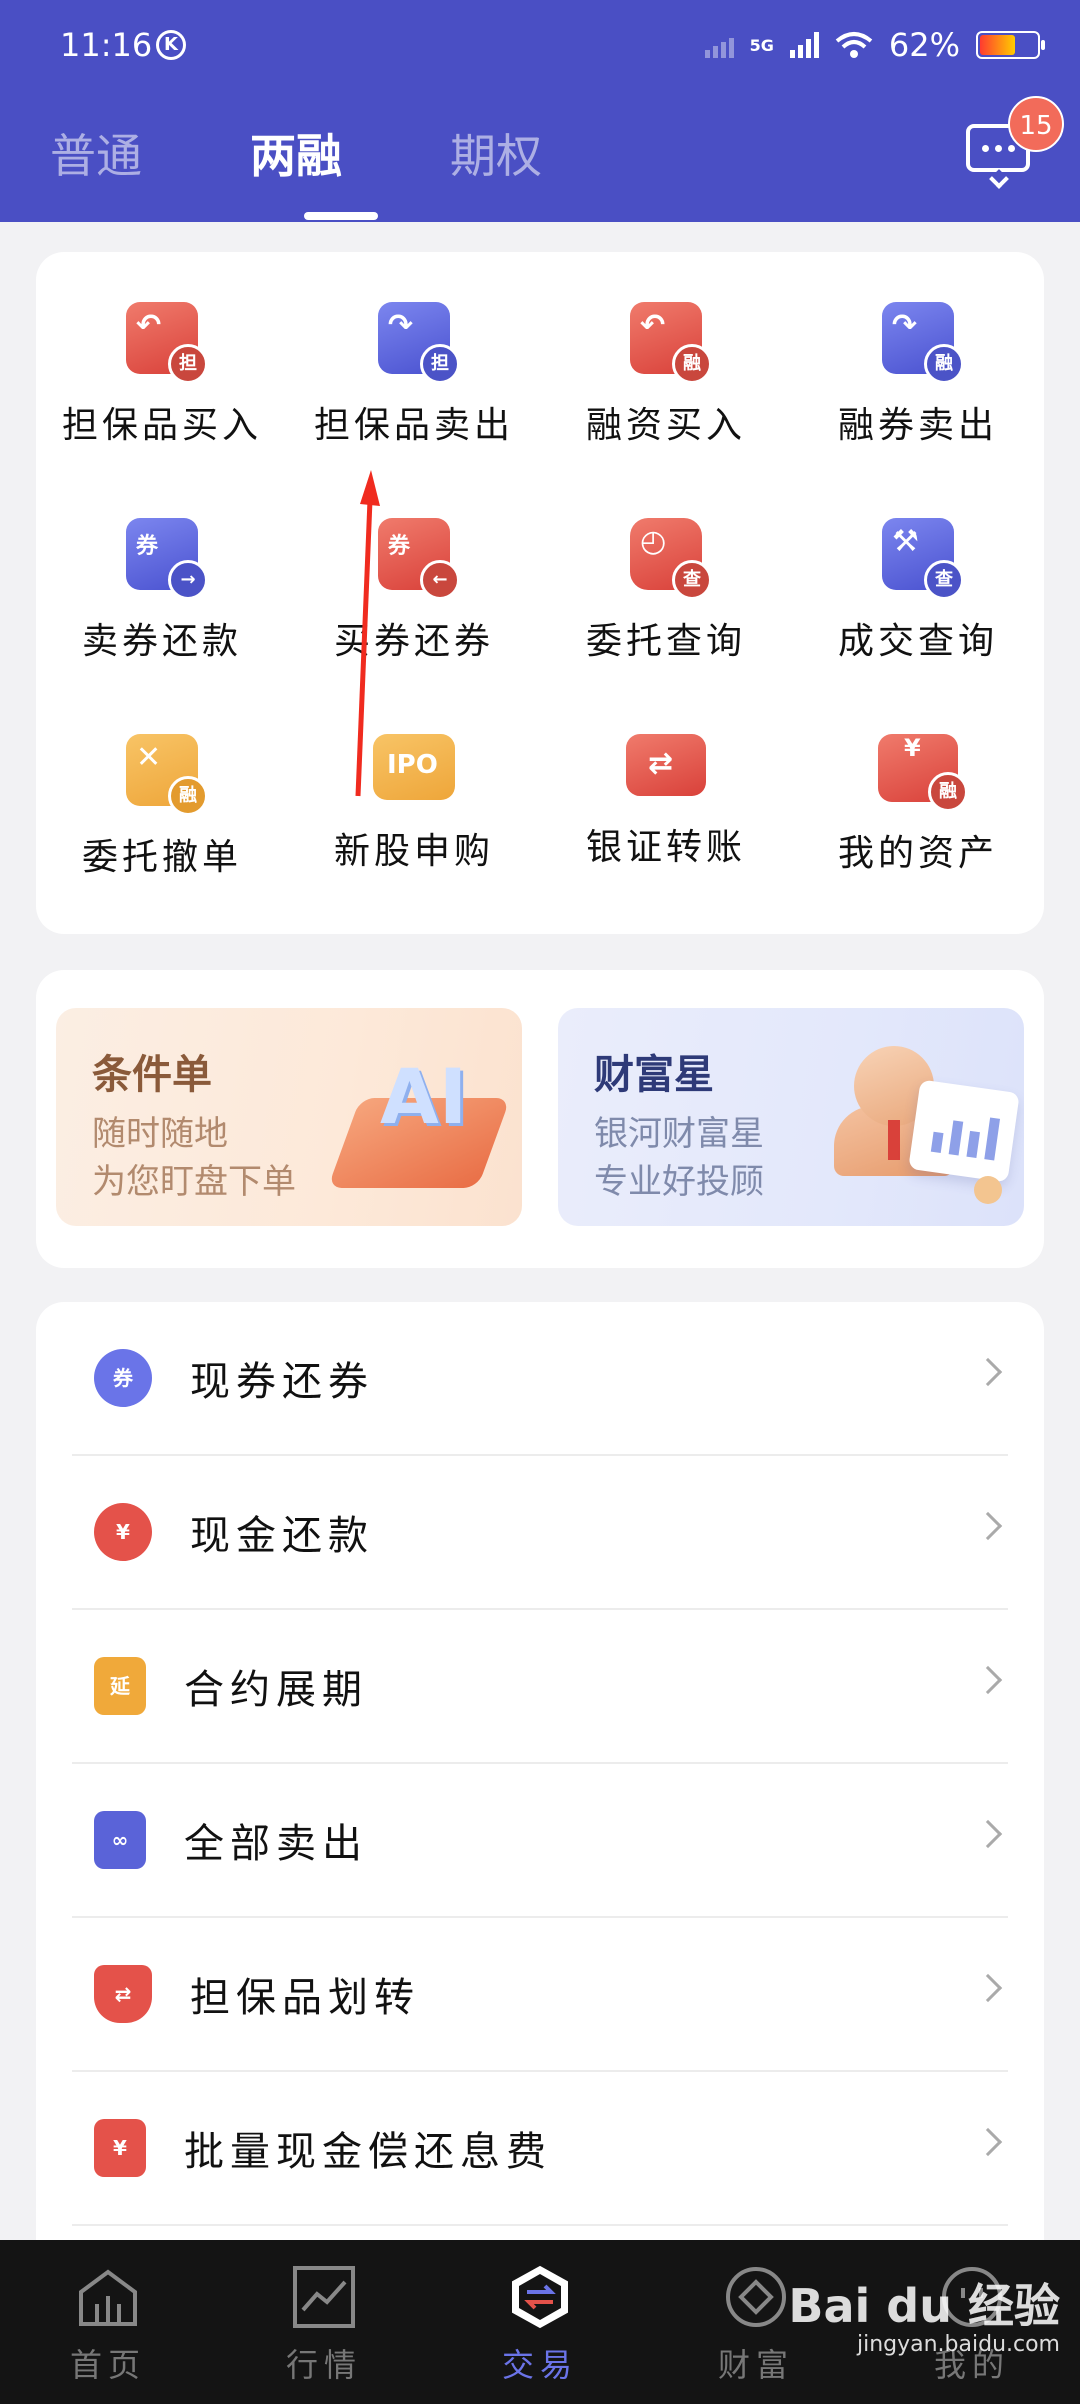 The image size is (1080, 2404). I want to click on annotation-arrow-icon, so click(367, 633).